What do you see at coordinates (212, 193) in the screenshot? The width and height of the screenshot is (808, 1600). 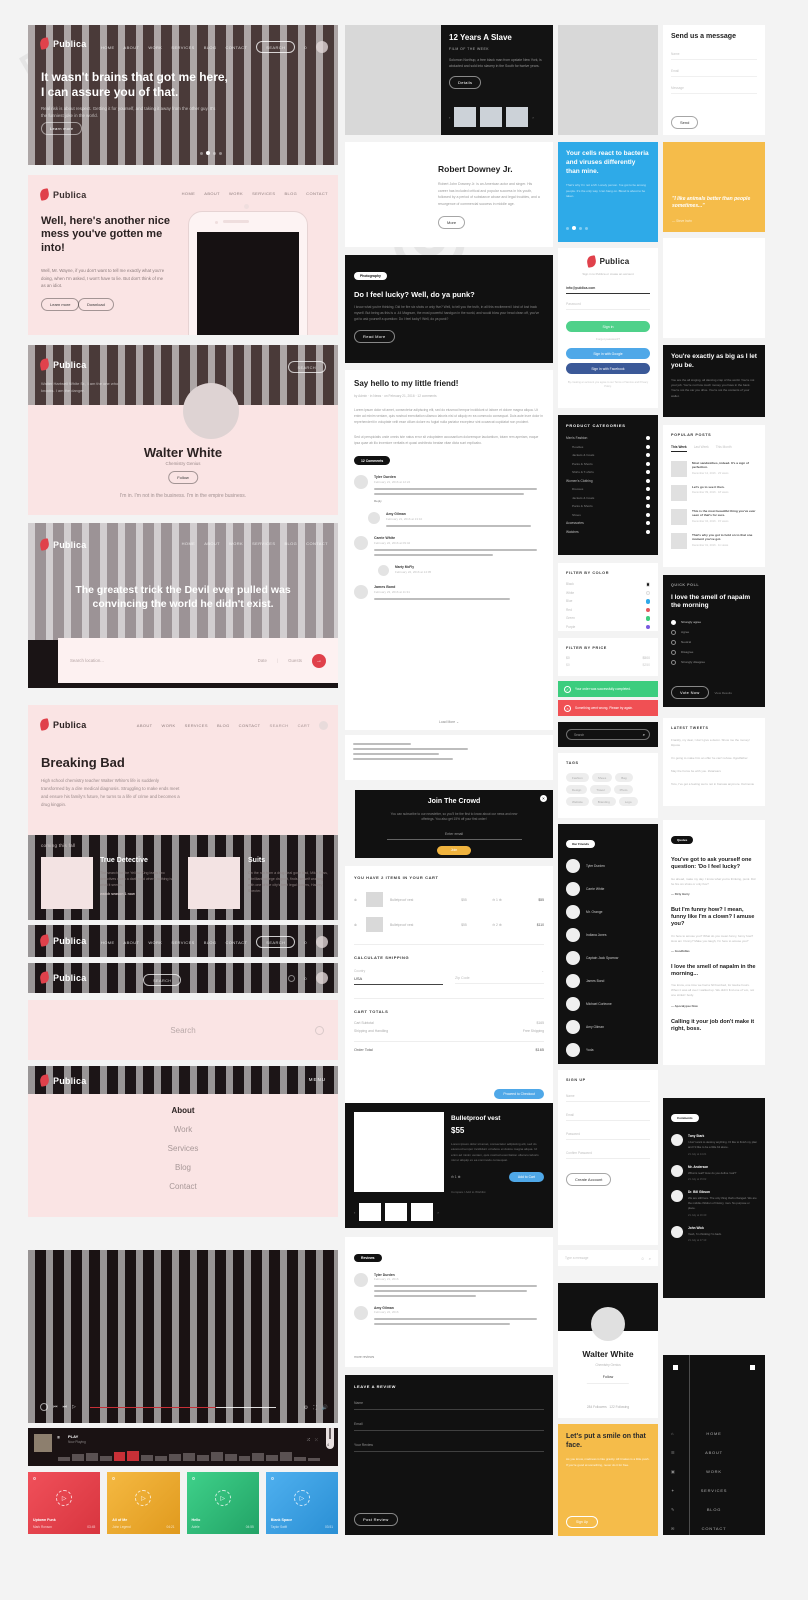 I see `nav-item: ABOUT` at bounding box center [212, 193].